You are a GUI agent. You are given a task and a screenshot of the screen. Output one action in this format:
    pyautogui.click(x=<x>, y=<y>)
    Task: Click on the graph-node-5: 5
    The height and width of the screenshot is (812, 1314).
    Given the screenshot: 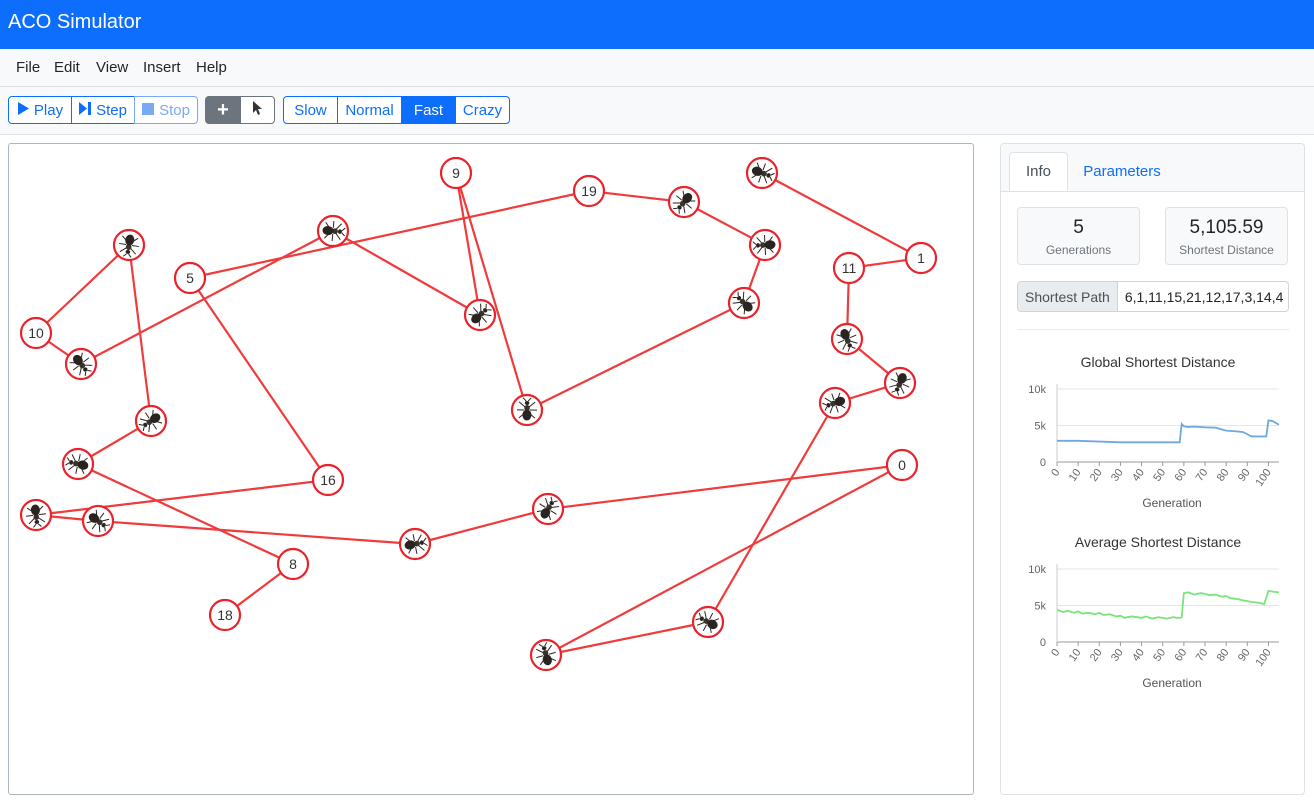 What is the action you would take?
    pyautogui.click(x=190, y=278)
    